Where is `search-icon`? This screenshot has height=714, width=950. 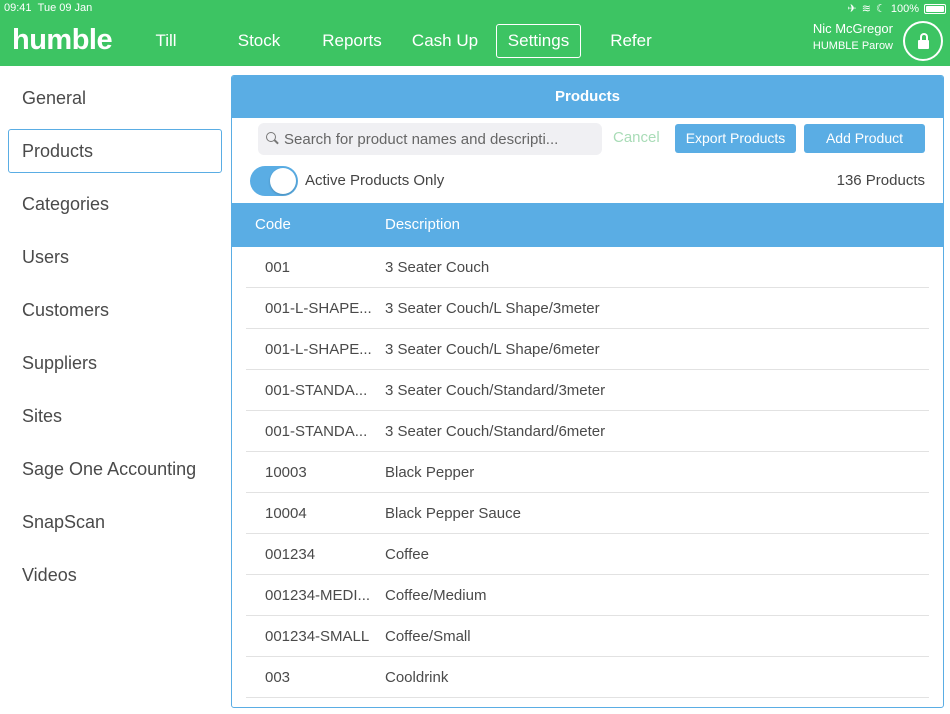
search-icon is located at coordinates (271, 137).